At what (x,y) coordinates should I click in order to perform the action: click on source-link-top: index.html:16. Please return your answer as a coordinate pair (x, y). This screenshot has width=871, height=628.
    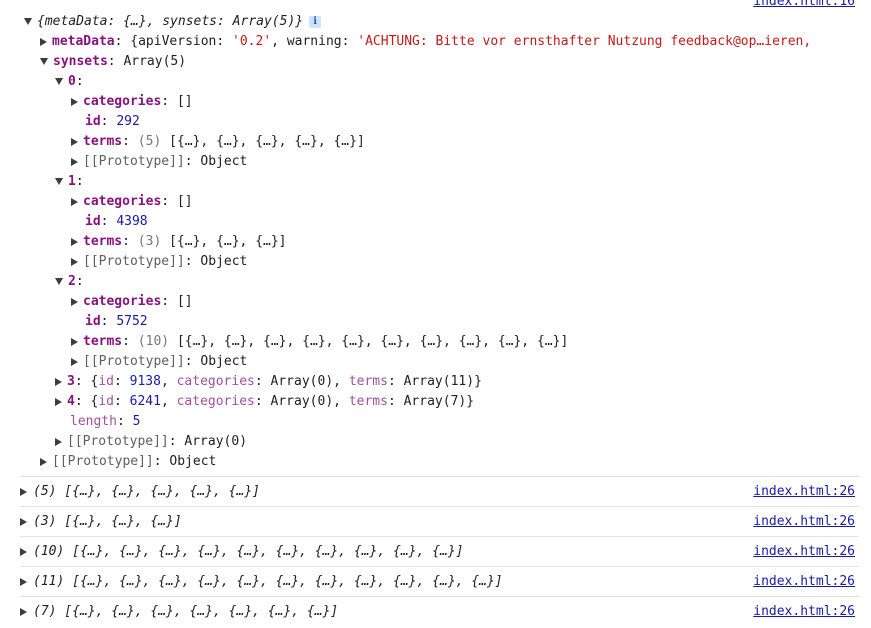
    Looking at the image, I should click on (804, 4).